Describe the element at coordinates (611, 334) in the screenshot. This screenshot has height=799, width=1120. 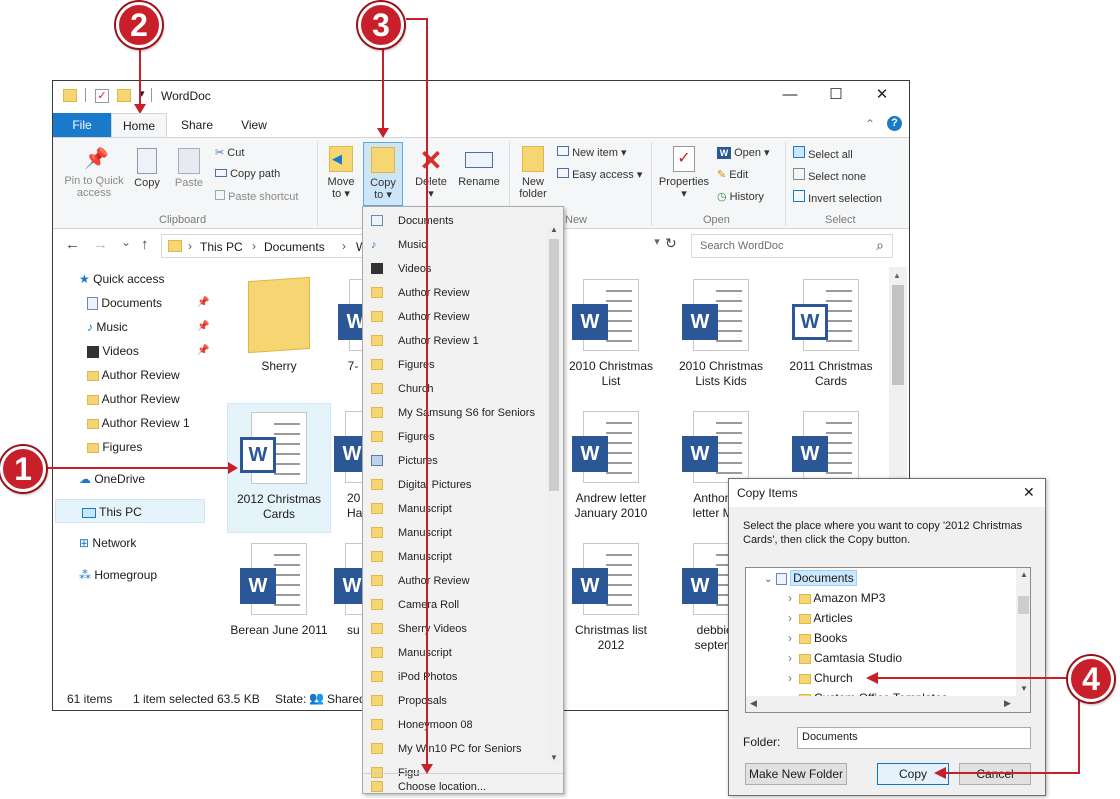
I see `file-item: W 2010 Christmas List` at that location.